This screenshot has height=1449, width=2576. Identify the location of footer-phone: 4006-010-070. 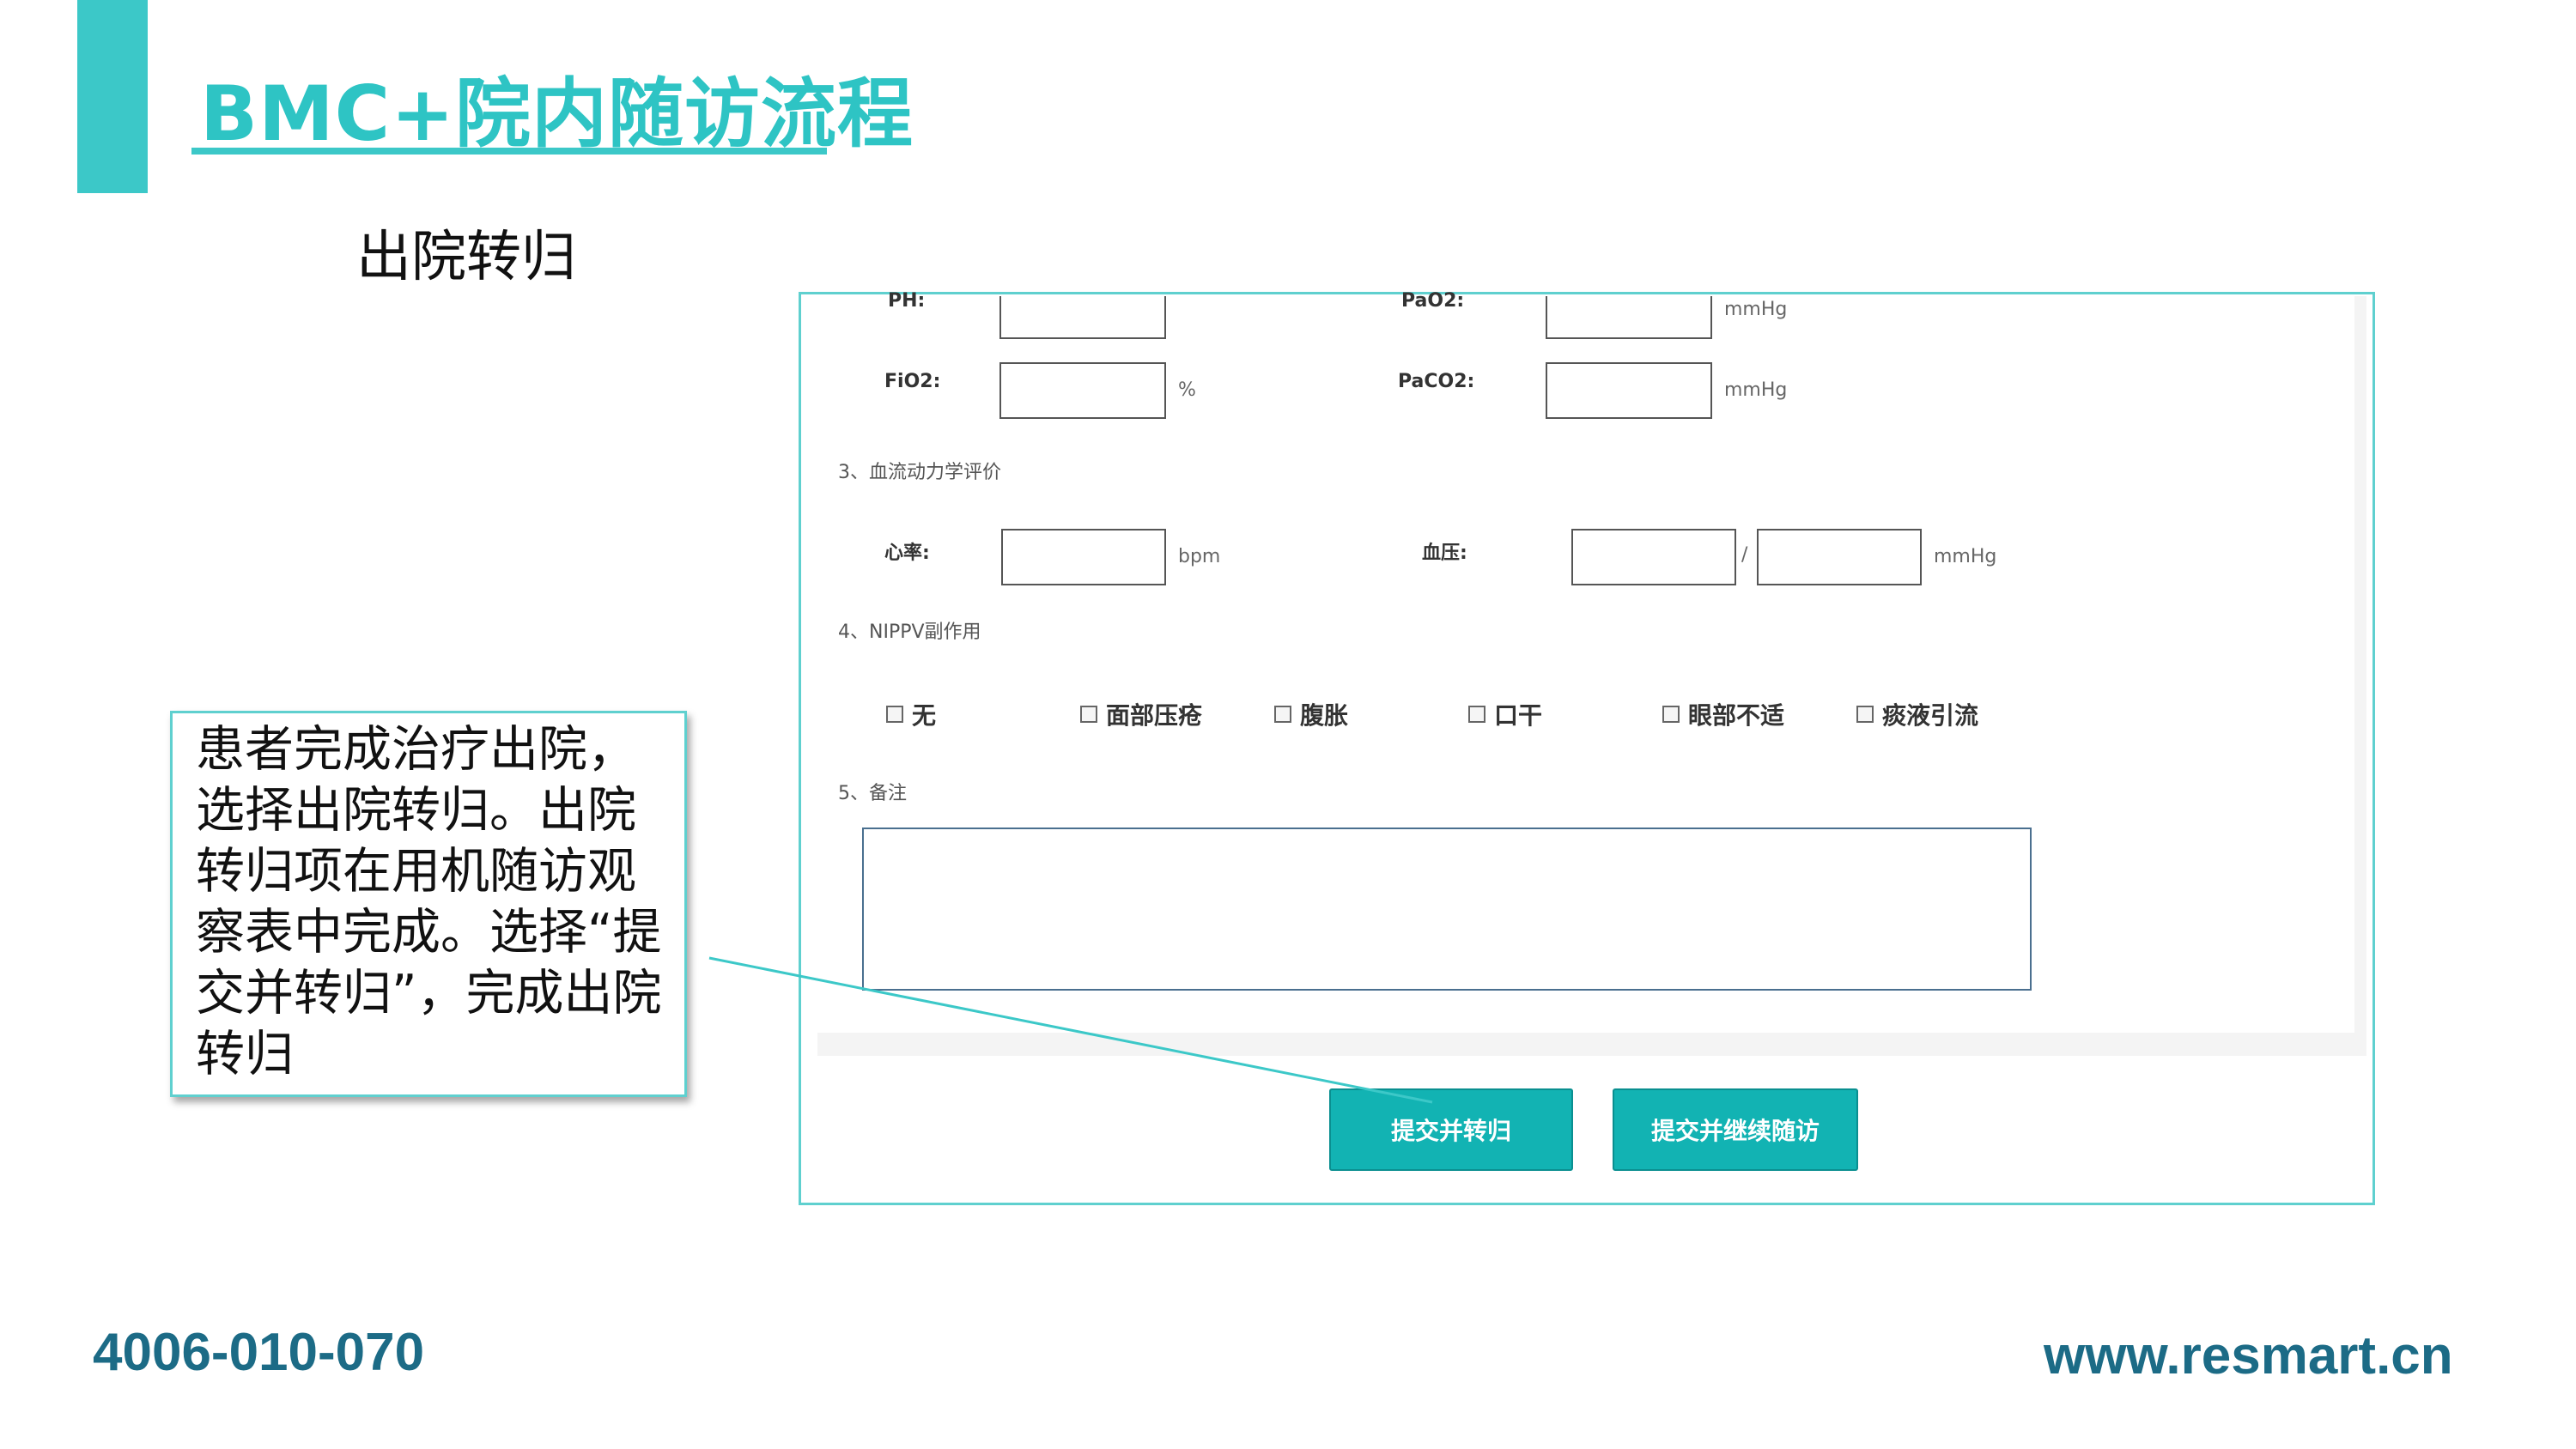
(259, 1352).